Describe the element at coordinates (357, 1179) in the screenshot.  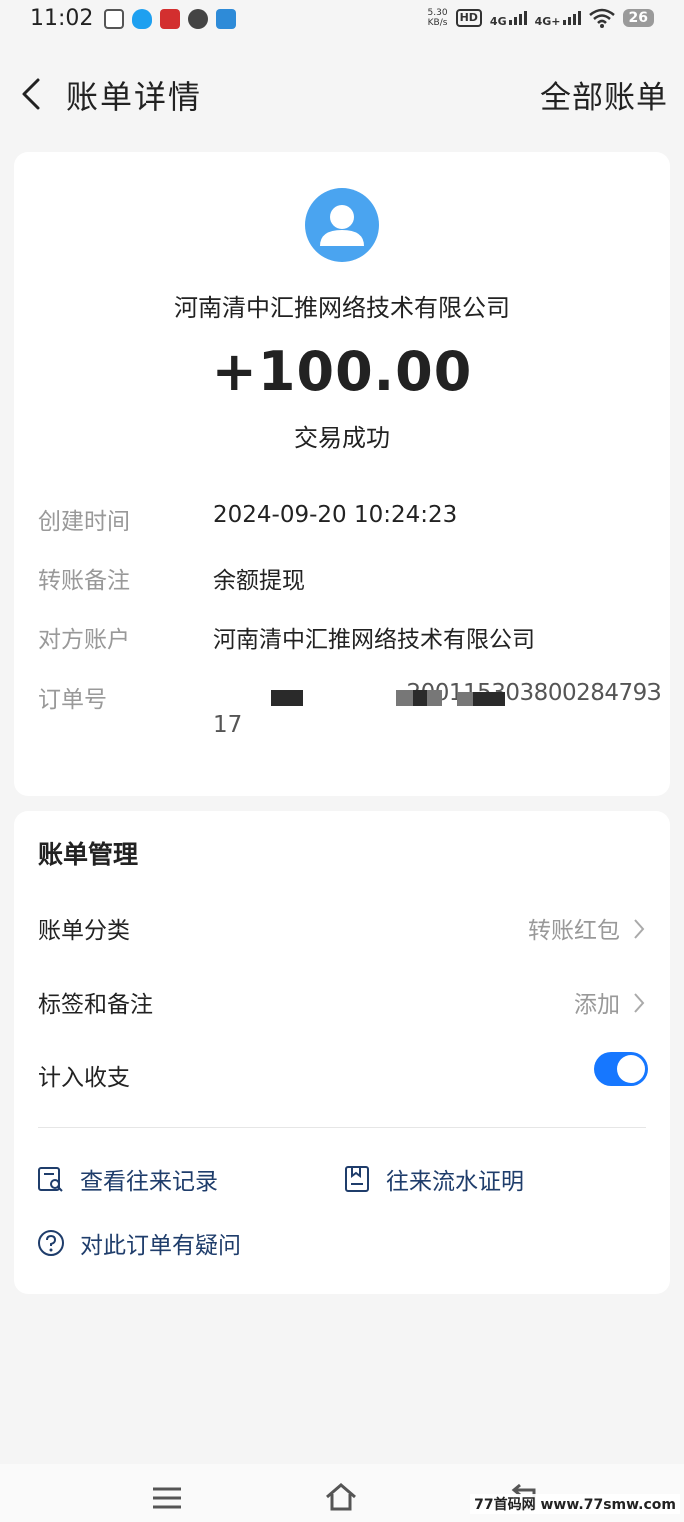
I see `document-icon` at that location.